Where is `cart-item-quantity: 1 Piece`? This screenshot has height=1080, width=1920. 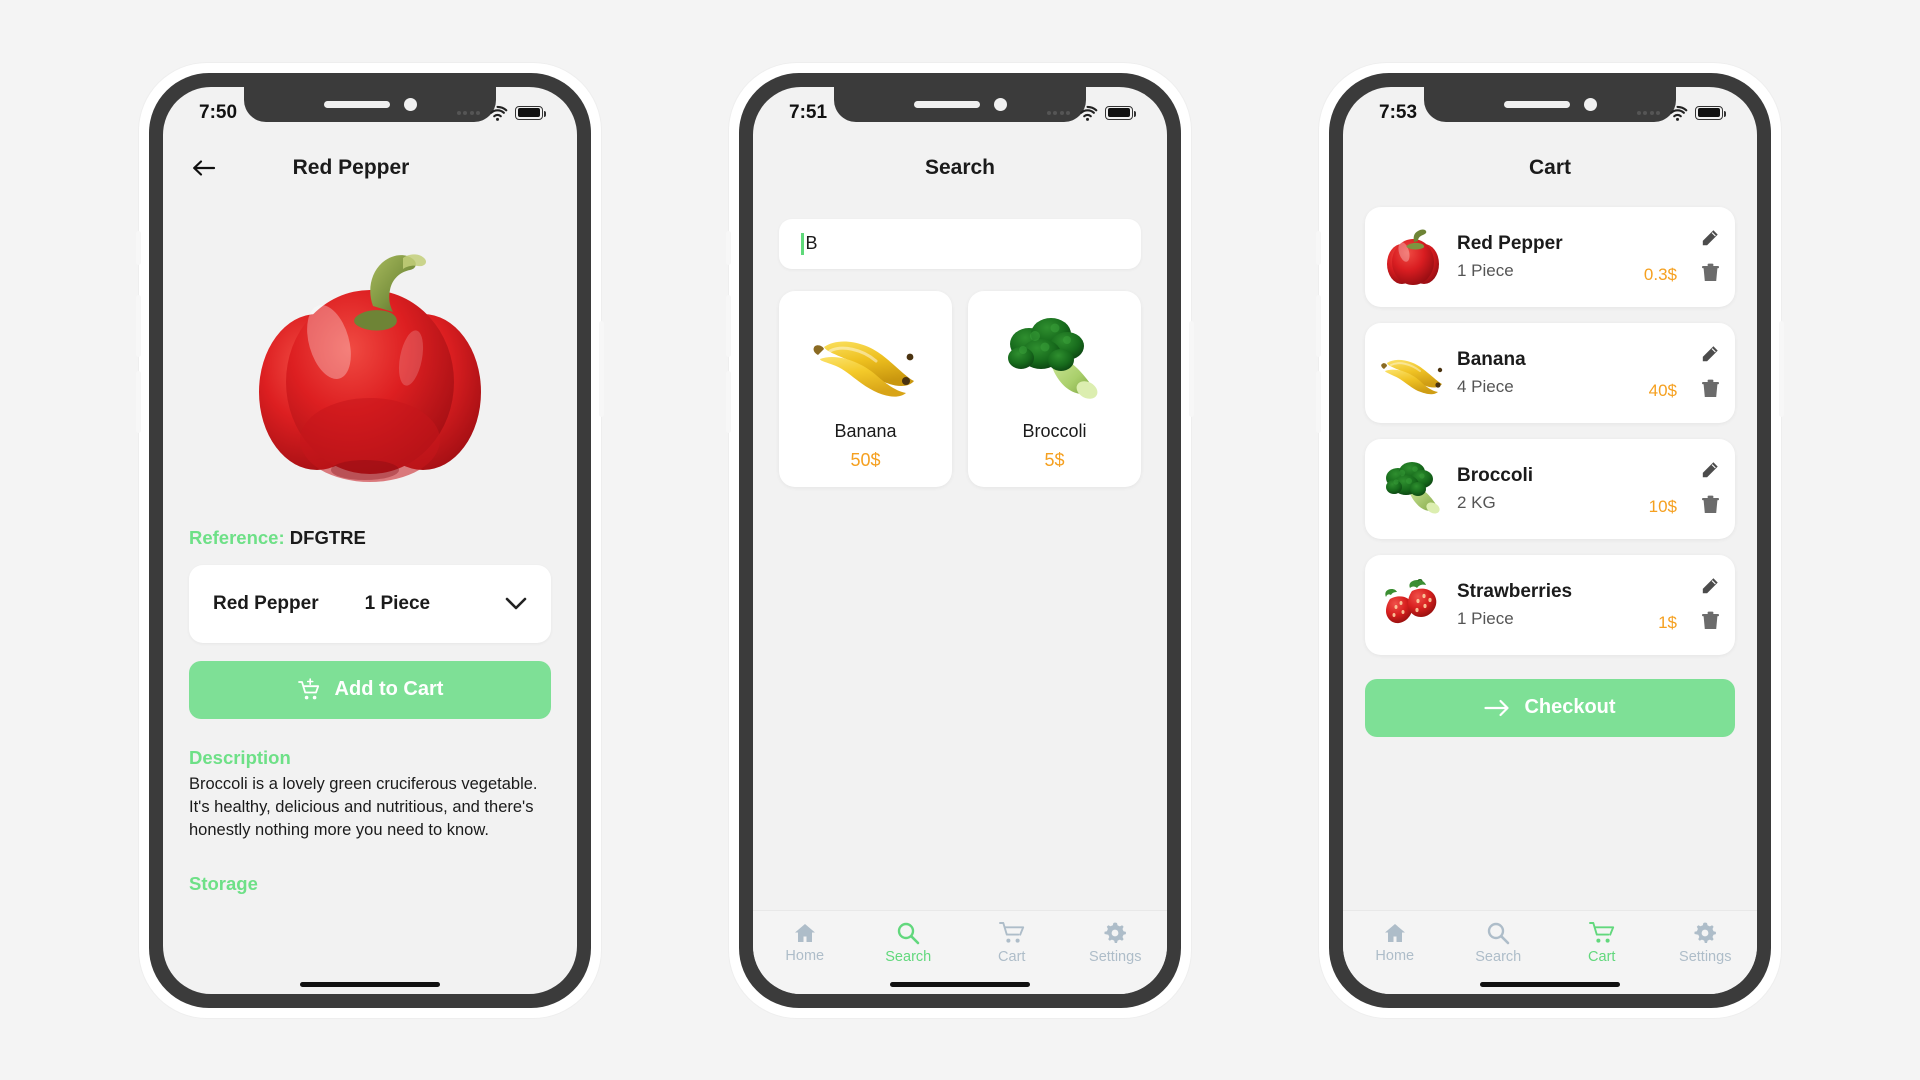
cart-item-quantity: 1 Piece is located at coordinates (1485, 618).